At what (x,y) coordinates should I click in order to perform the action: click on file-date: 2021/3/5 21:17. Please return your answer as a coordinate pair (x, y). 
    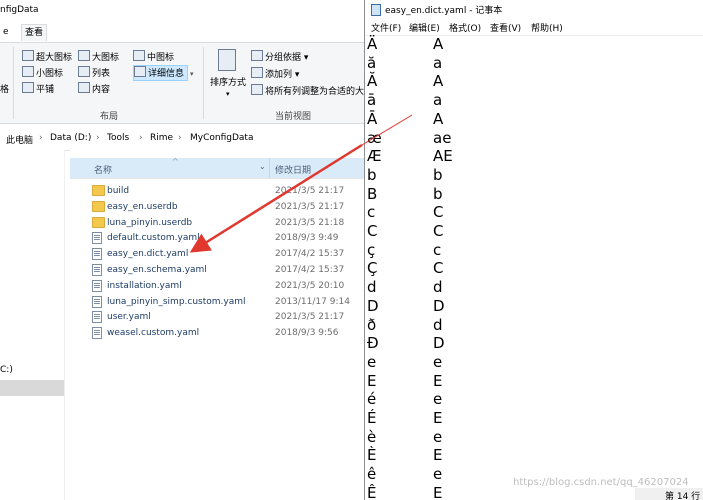
    Looking at the image, I should click on (310, 191).